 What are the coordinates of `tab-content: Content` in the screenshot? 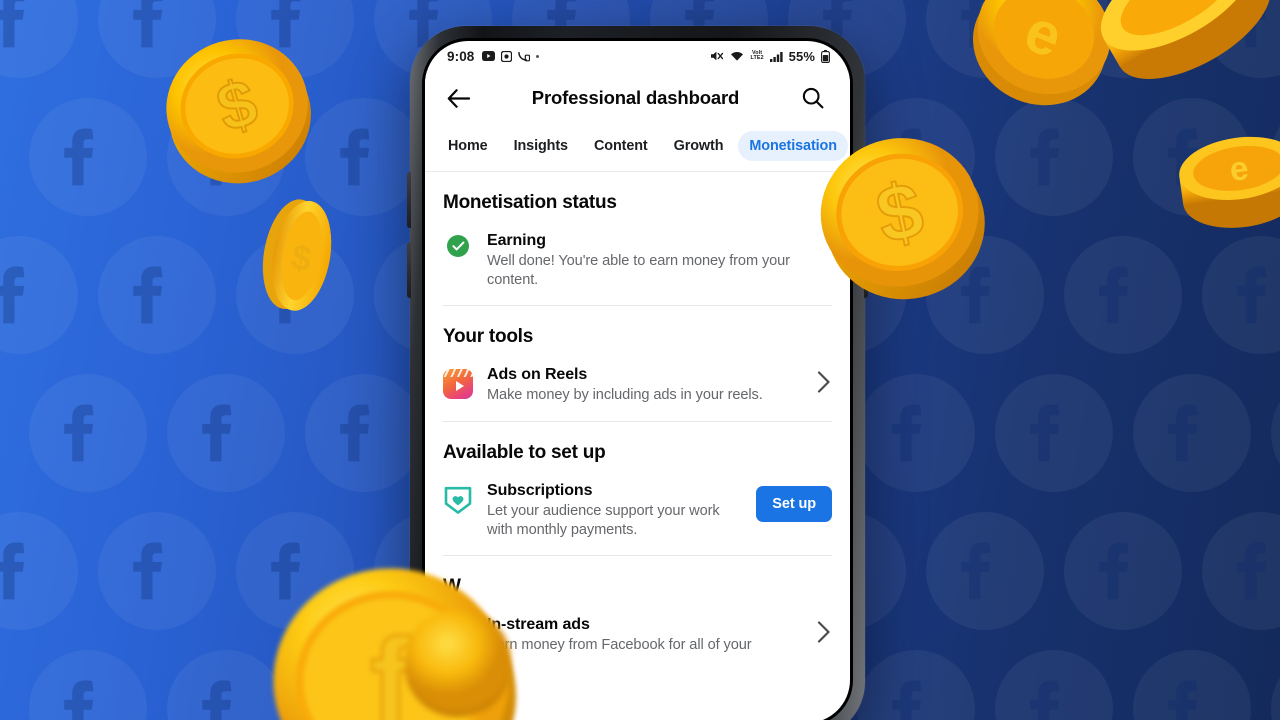 It's located at (621, 146).